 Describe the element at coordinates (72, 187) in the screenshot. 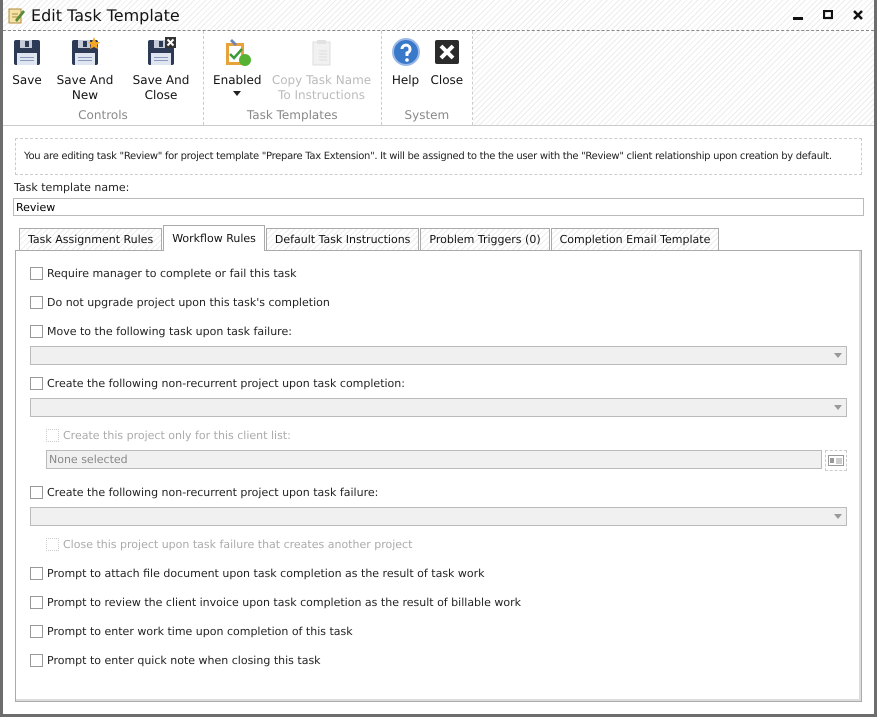

I see `field-label: Task template name:` at that location.